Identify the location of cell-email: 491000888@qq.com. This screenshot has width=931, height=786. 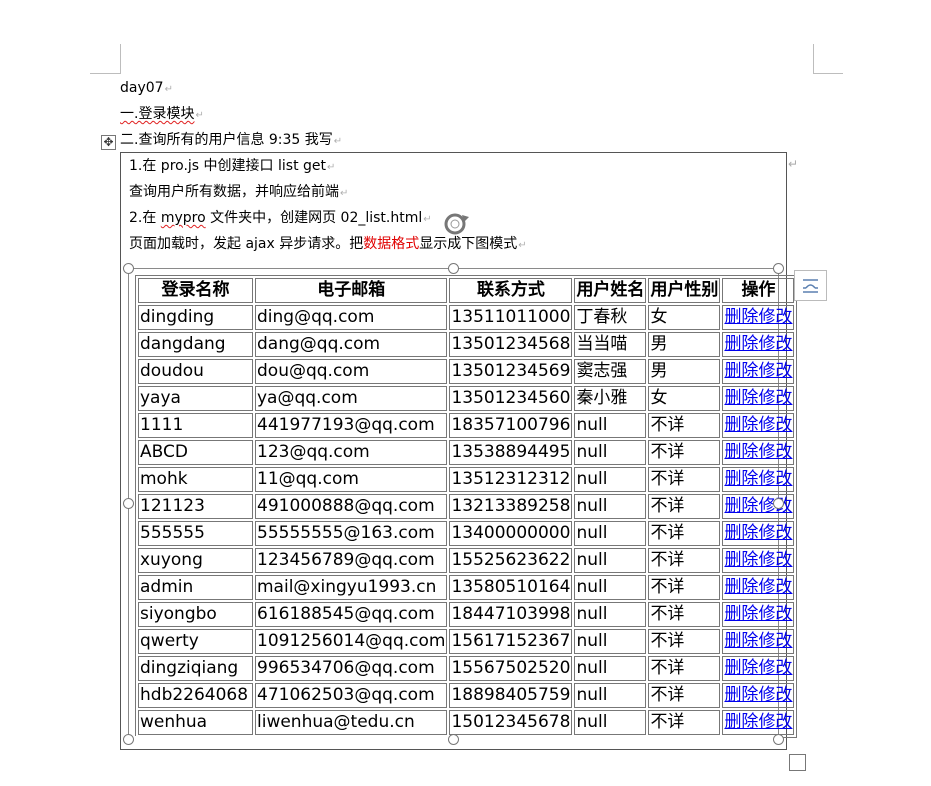
(351, 506).